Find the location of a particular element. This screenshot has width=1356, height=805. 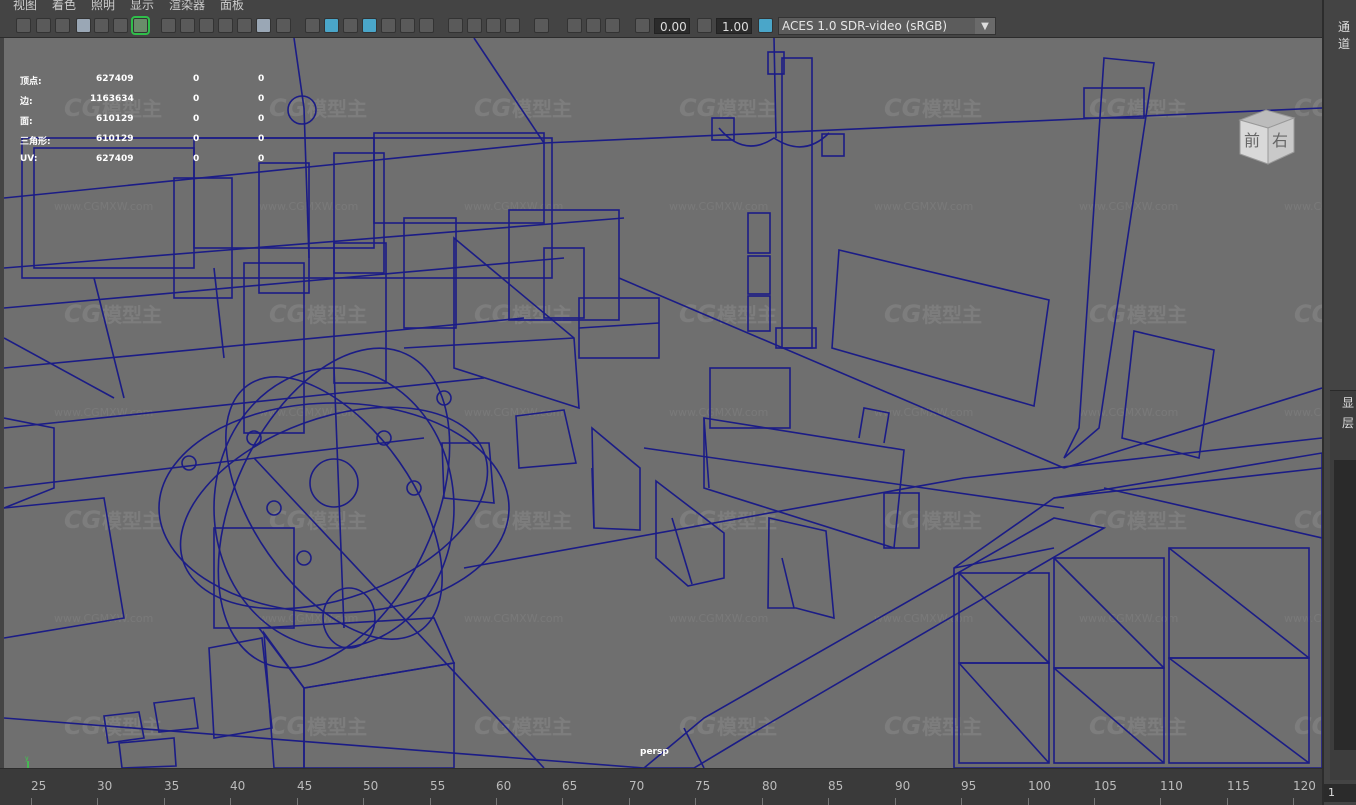

timeline-tick: 25 is located at coordinates (39, 786).